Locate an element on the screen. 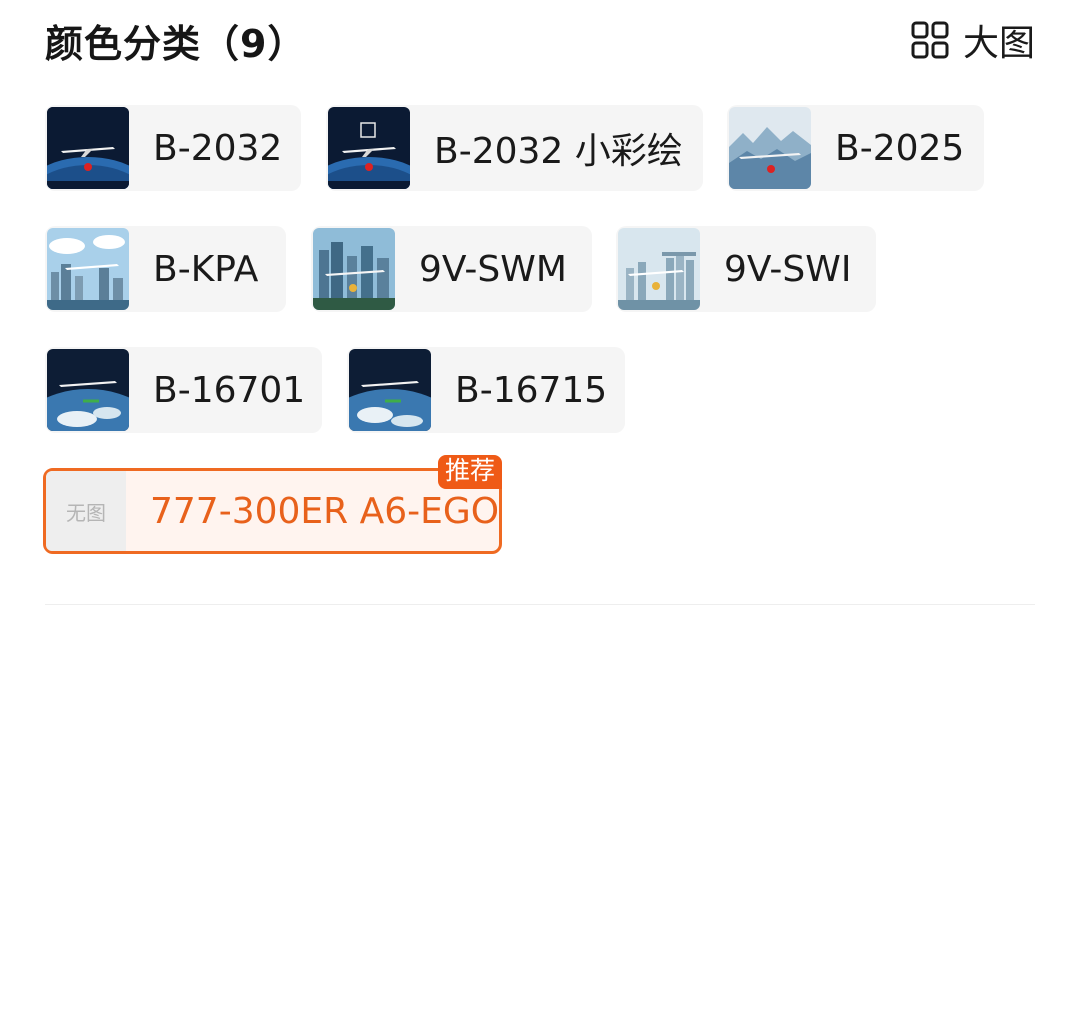 The height and width of the screenshot is (1036, 1080). option-9v-swi: 9V-SWI is located at coordinates (746, 269).